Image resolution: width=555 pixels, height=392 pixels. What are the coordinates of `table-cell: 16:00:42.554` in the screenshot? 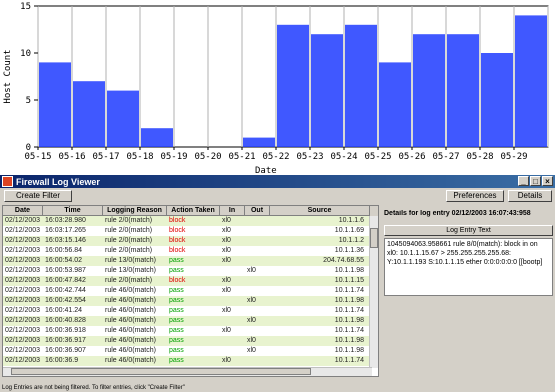 It's located at (65, 300).